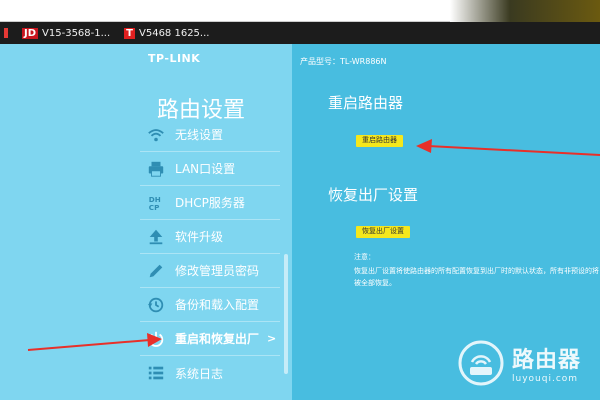 The width and height of the screenshot is (600, 400). I want to click on dhcp-icon: DH CP, so click(156, 203).